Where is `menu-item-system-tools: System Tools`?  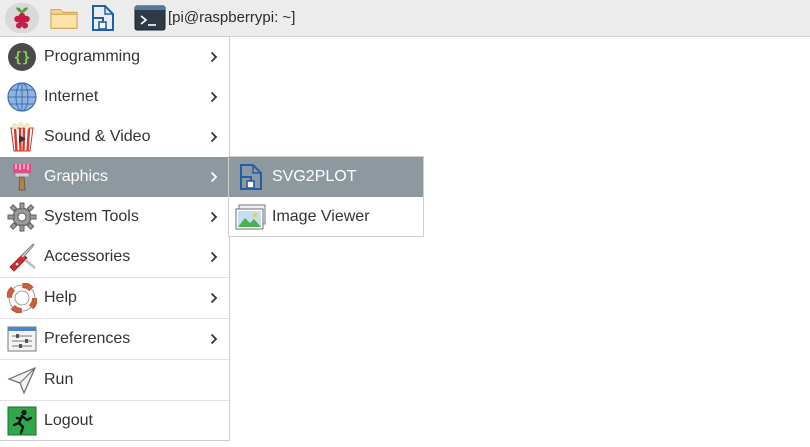 menu-item-system-tools: System Tools is located at coordinates (114, 217).